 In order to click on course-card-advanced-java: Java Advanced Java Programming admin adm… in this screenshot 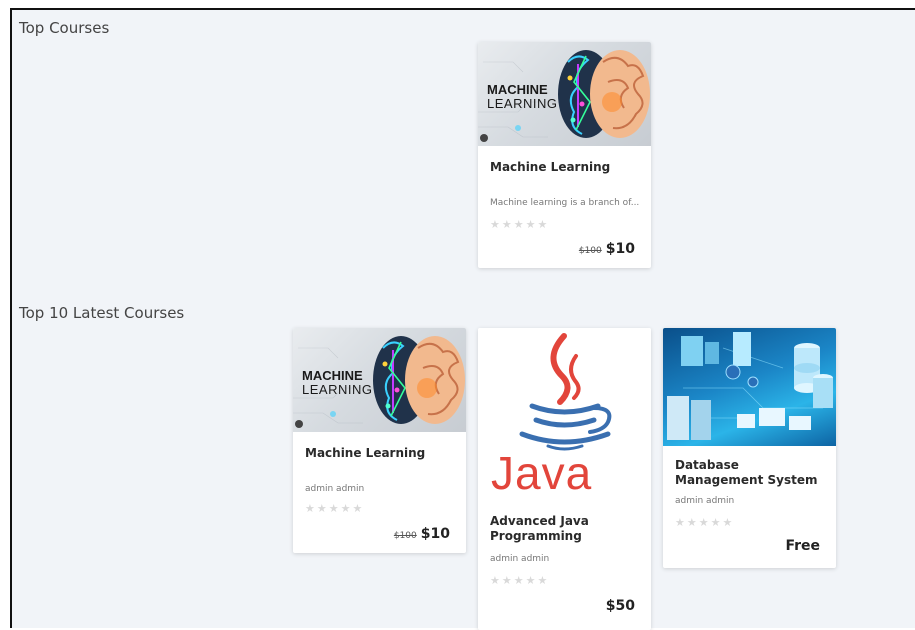, I will do `click(564, 479)`.